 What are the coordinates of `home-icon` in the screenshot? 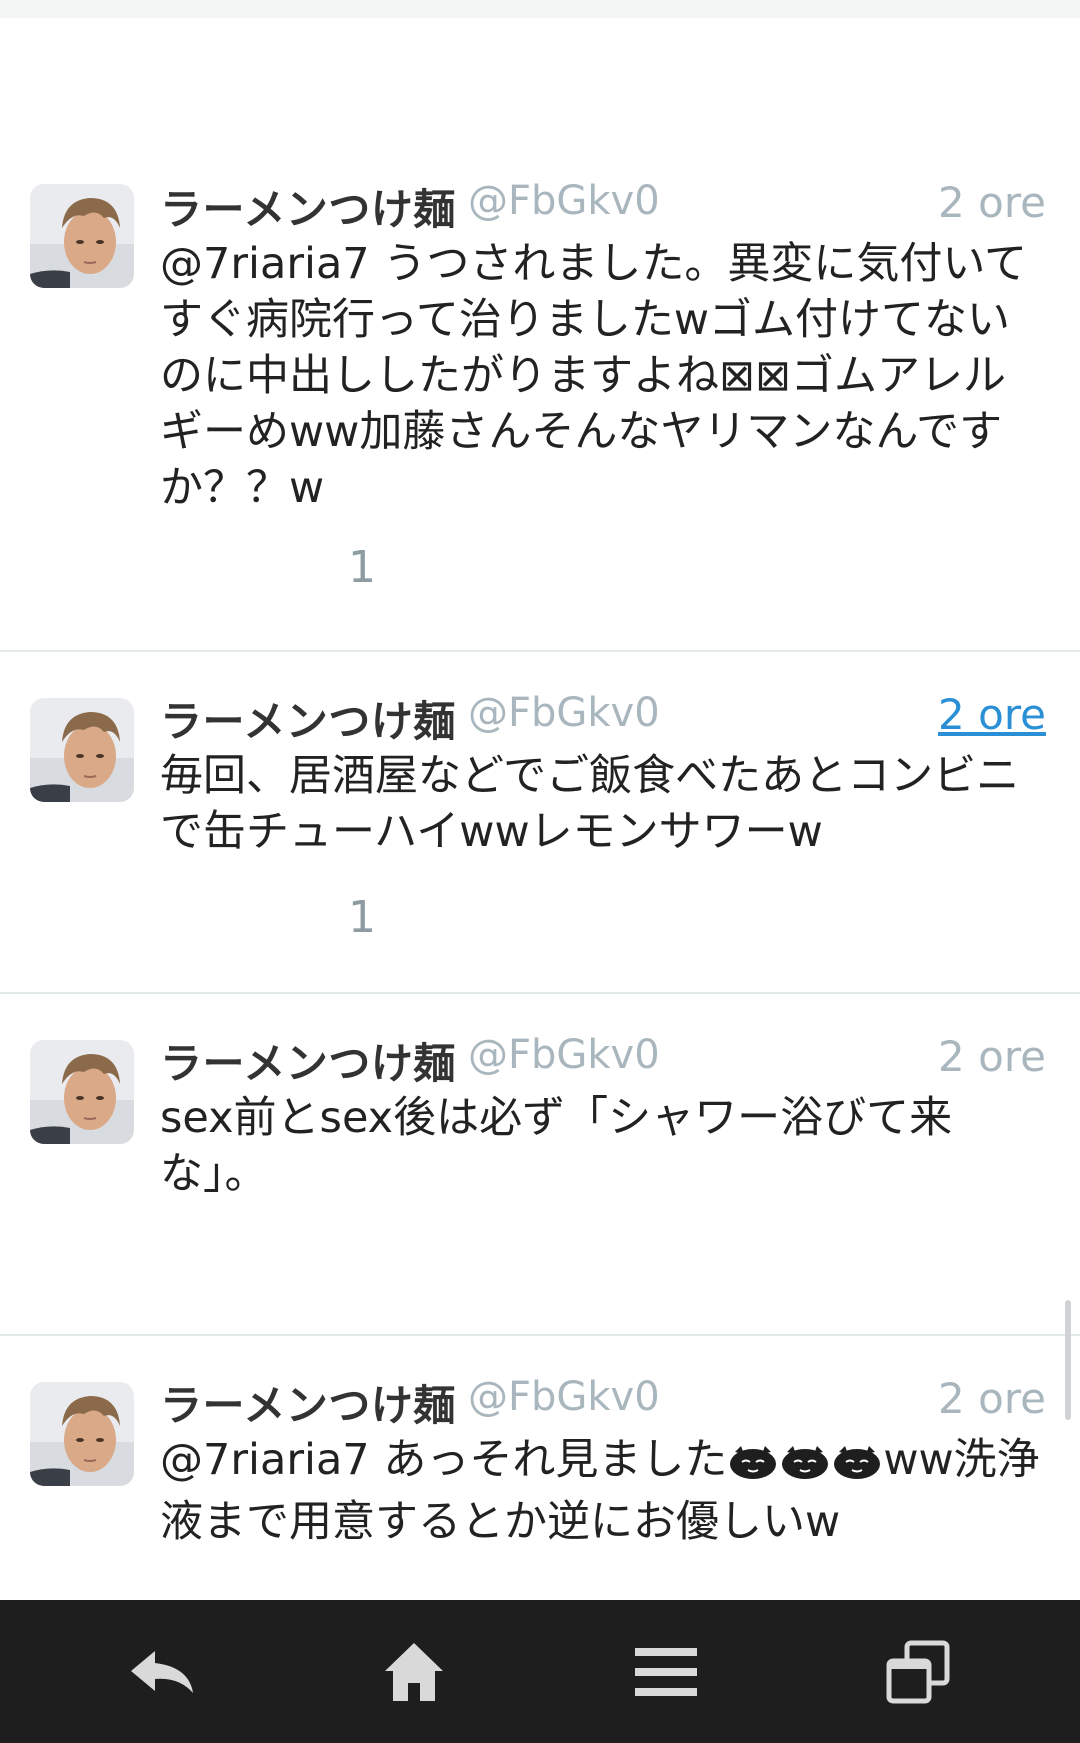 It's located at (414, 1671).